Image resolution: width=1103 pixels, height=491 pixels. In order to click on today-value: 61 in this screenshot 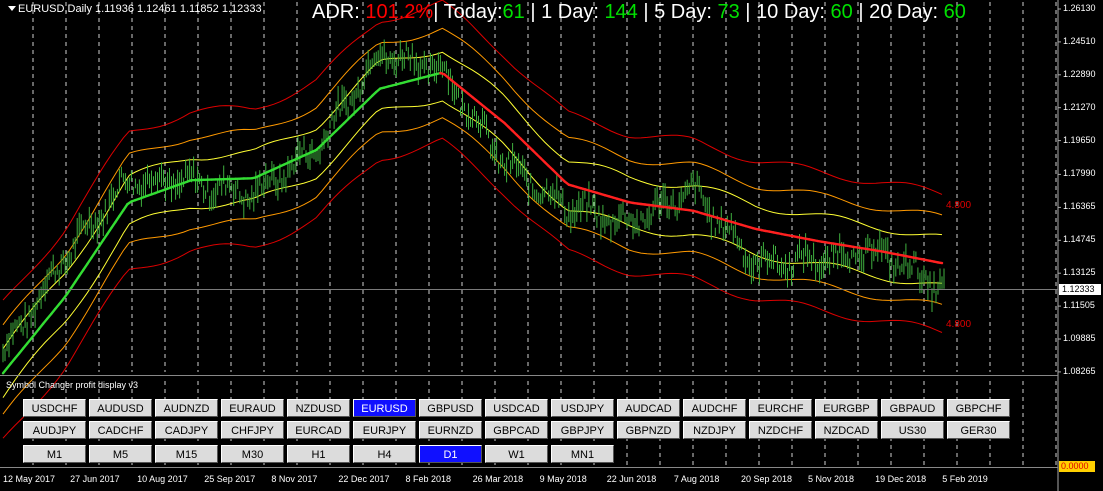, I will do `click(513, 12)`.